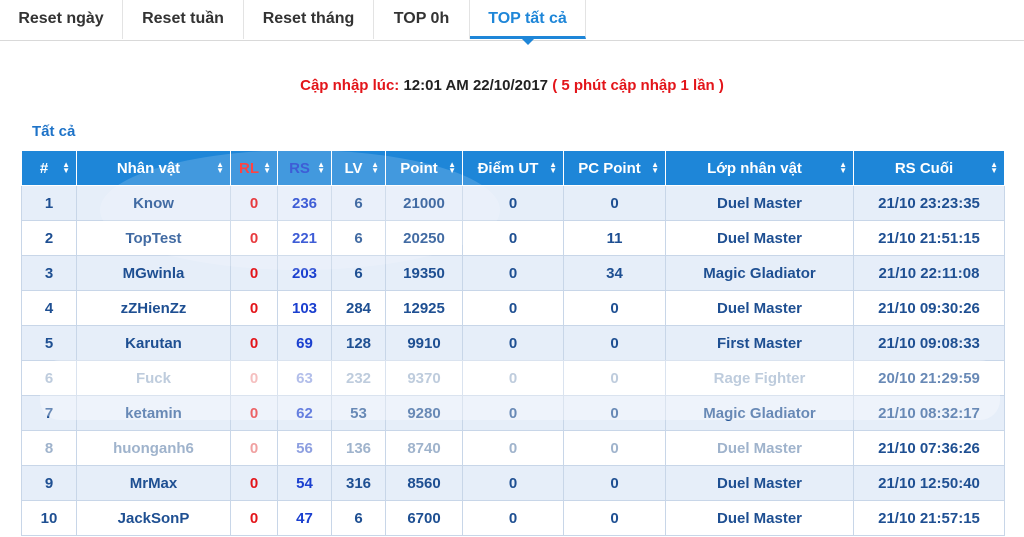 The height and width of the screenshot is (537, 1024). Describe the element at coordinates (424, 483) in the screenshot. I see `cell-point: 8560` at that location.